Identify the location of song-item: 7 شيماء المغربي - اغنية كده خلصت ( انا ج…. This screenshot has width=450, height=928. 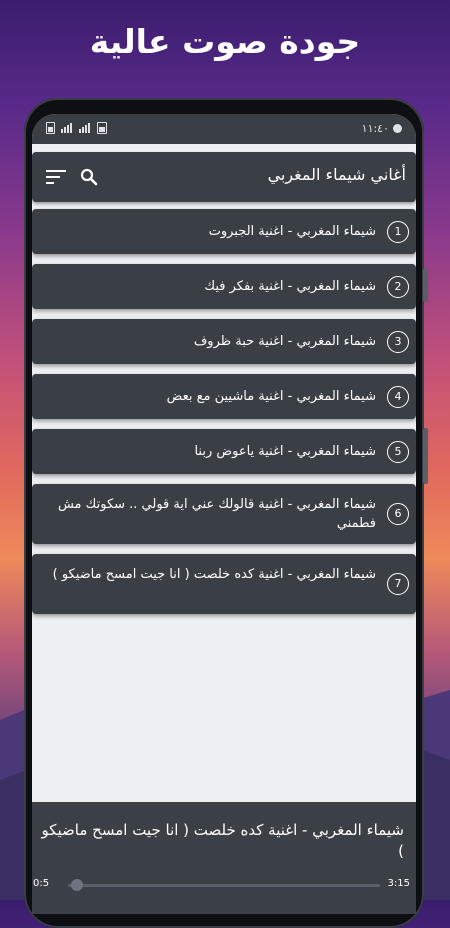
(224, 584).